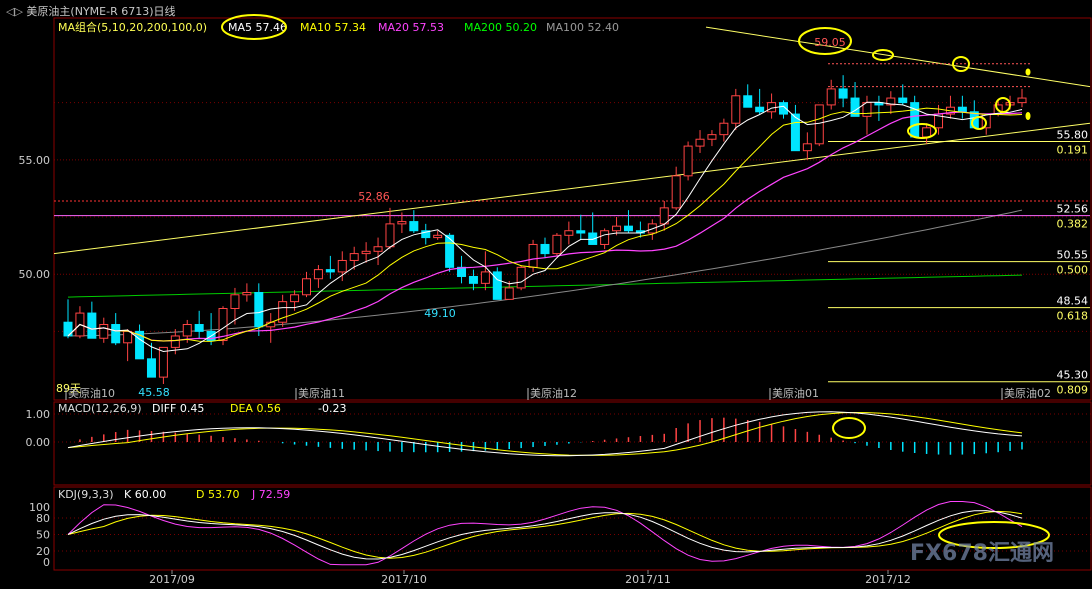 Image resolution: width=1092 pixels, height=589 pixels. I want to click on price-tick-label: 55.00, so click(35, 160).